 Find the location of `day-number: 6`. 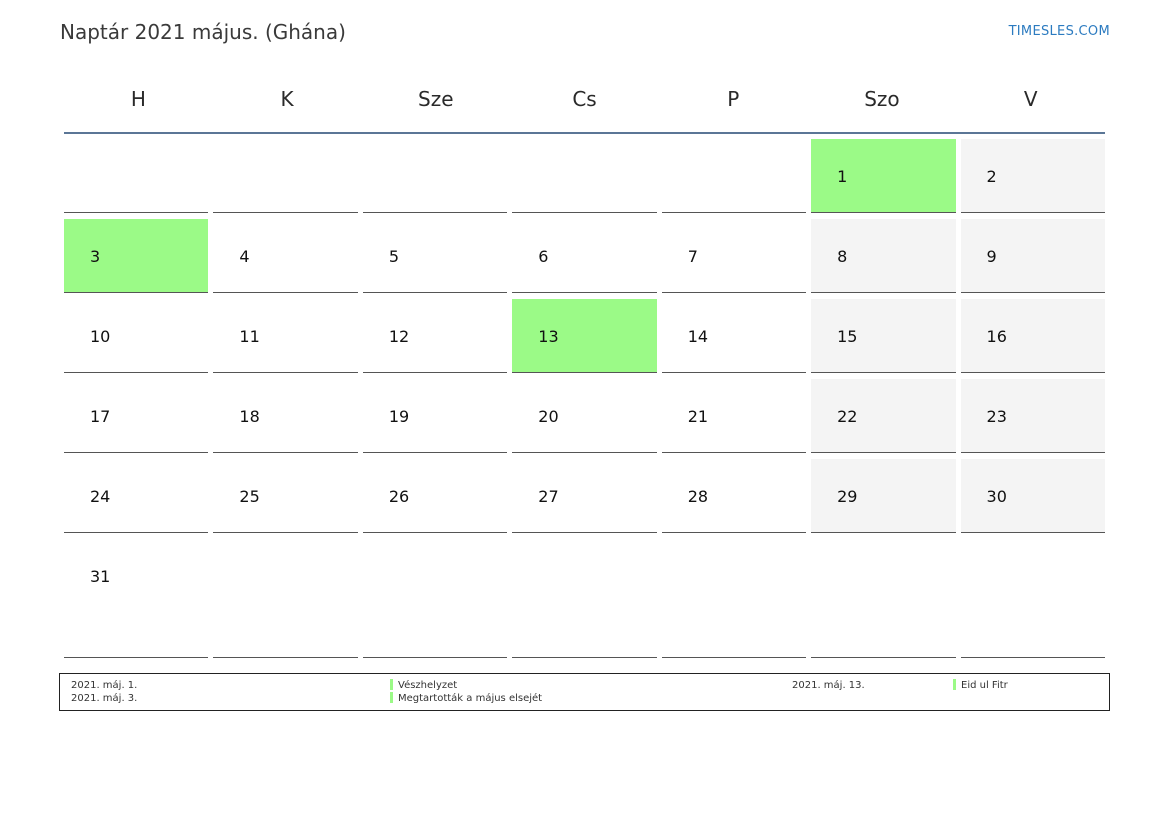

day-number: 6 is located at coordinates (543, 256).